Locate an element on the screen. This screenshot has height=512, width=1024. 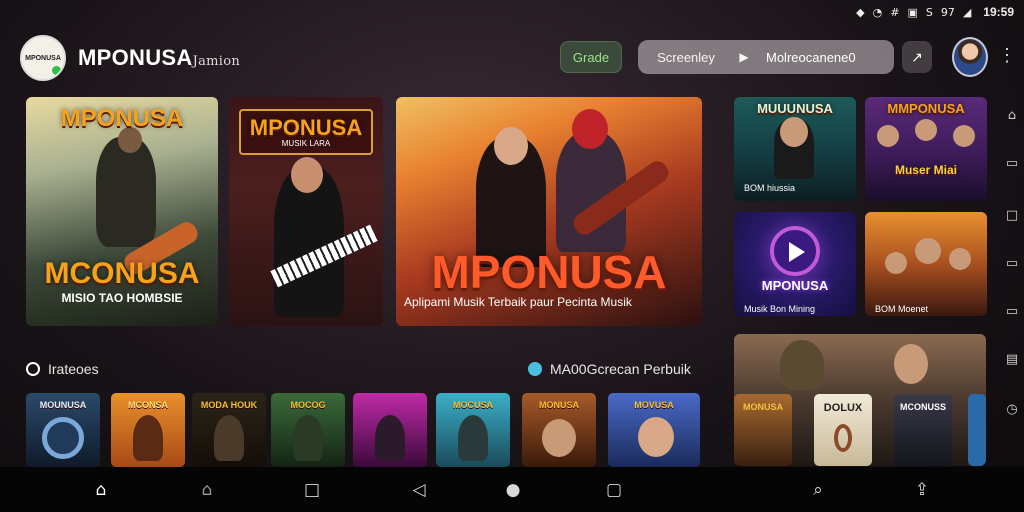
mini-player: Screenley ▶ Molreocanene0 is located at coordinates (766, 57).